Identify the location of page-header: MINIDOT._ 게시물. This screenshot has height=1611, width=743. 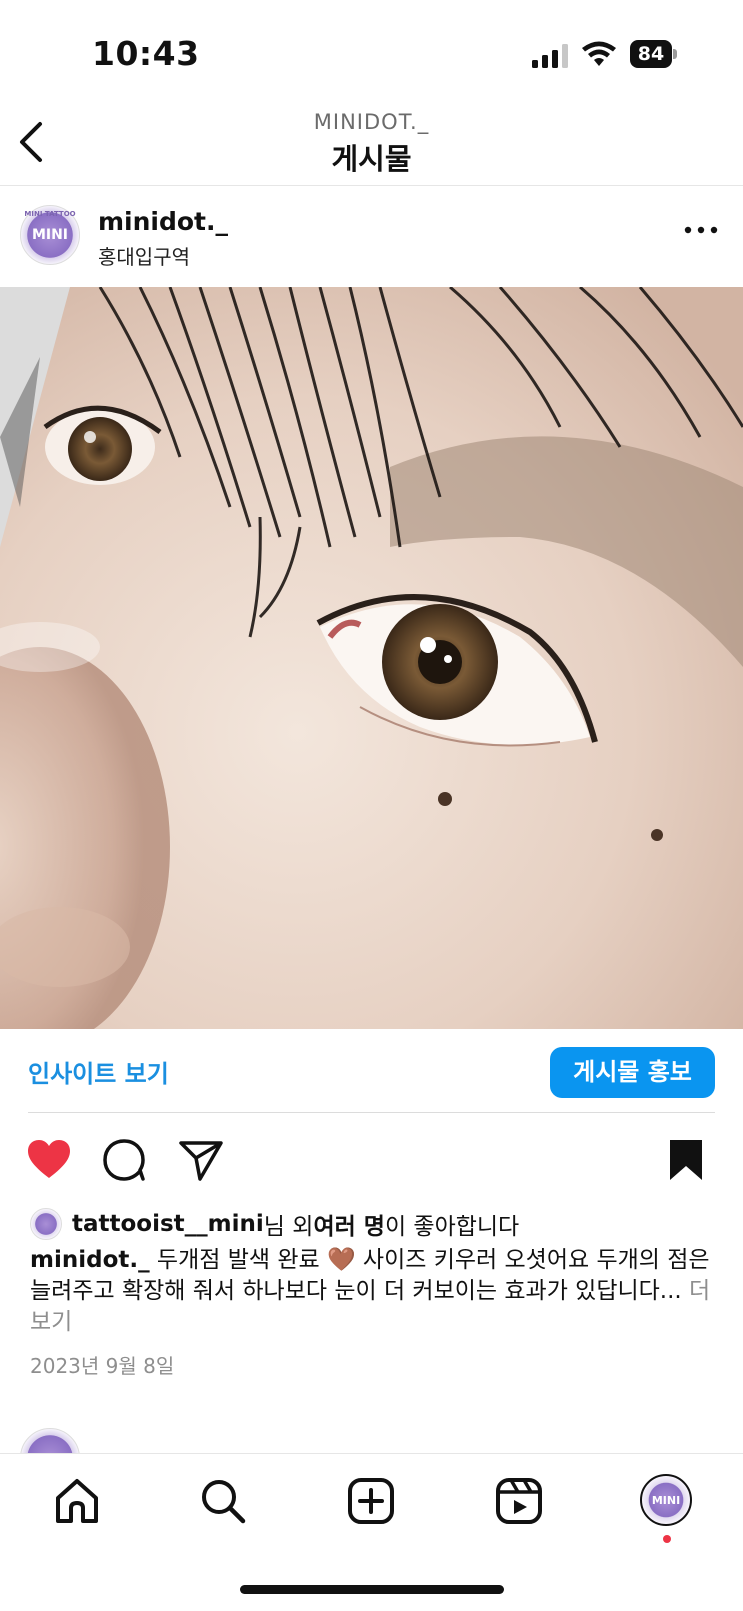
(371, 143).